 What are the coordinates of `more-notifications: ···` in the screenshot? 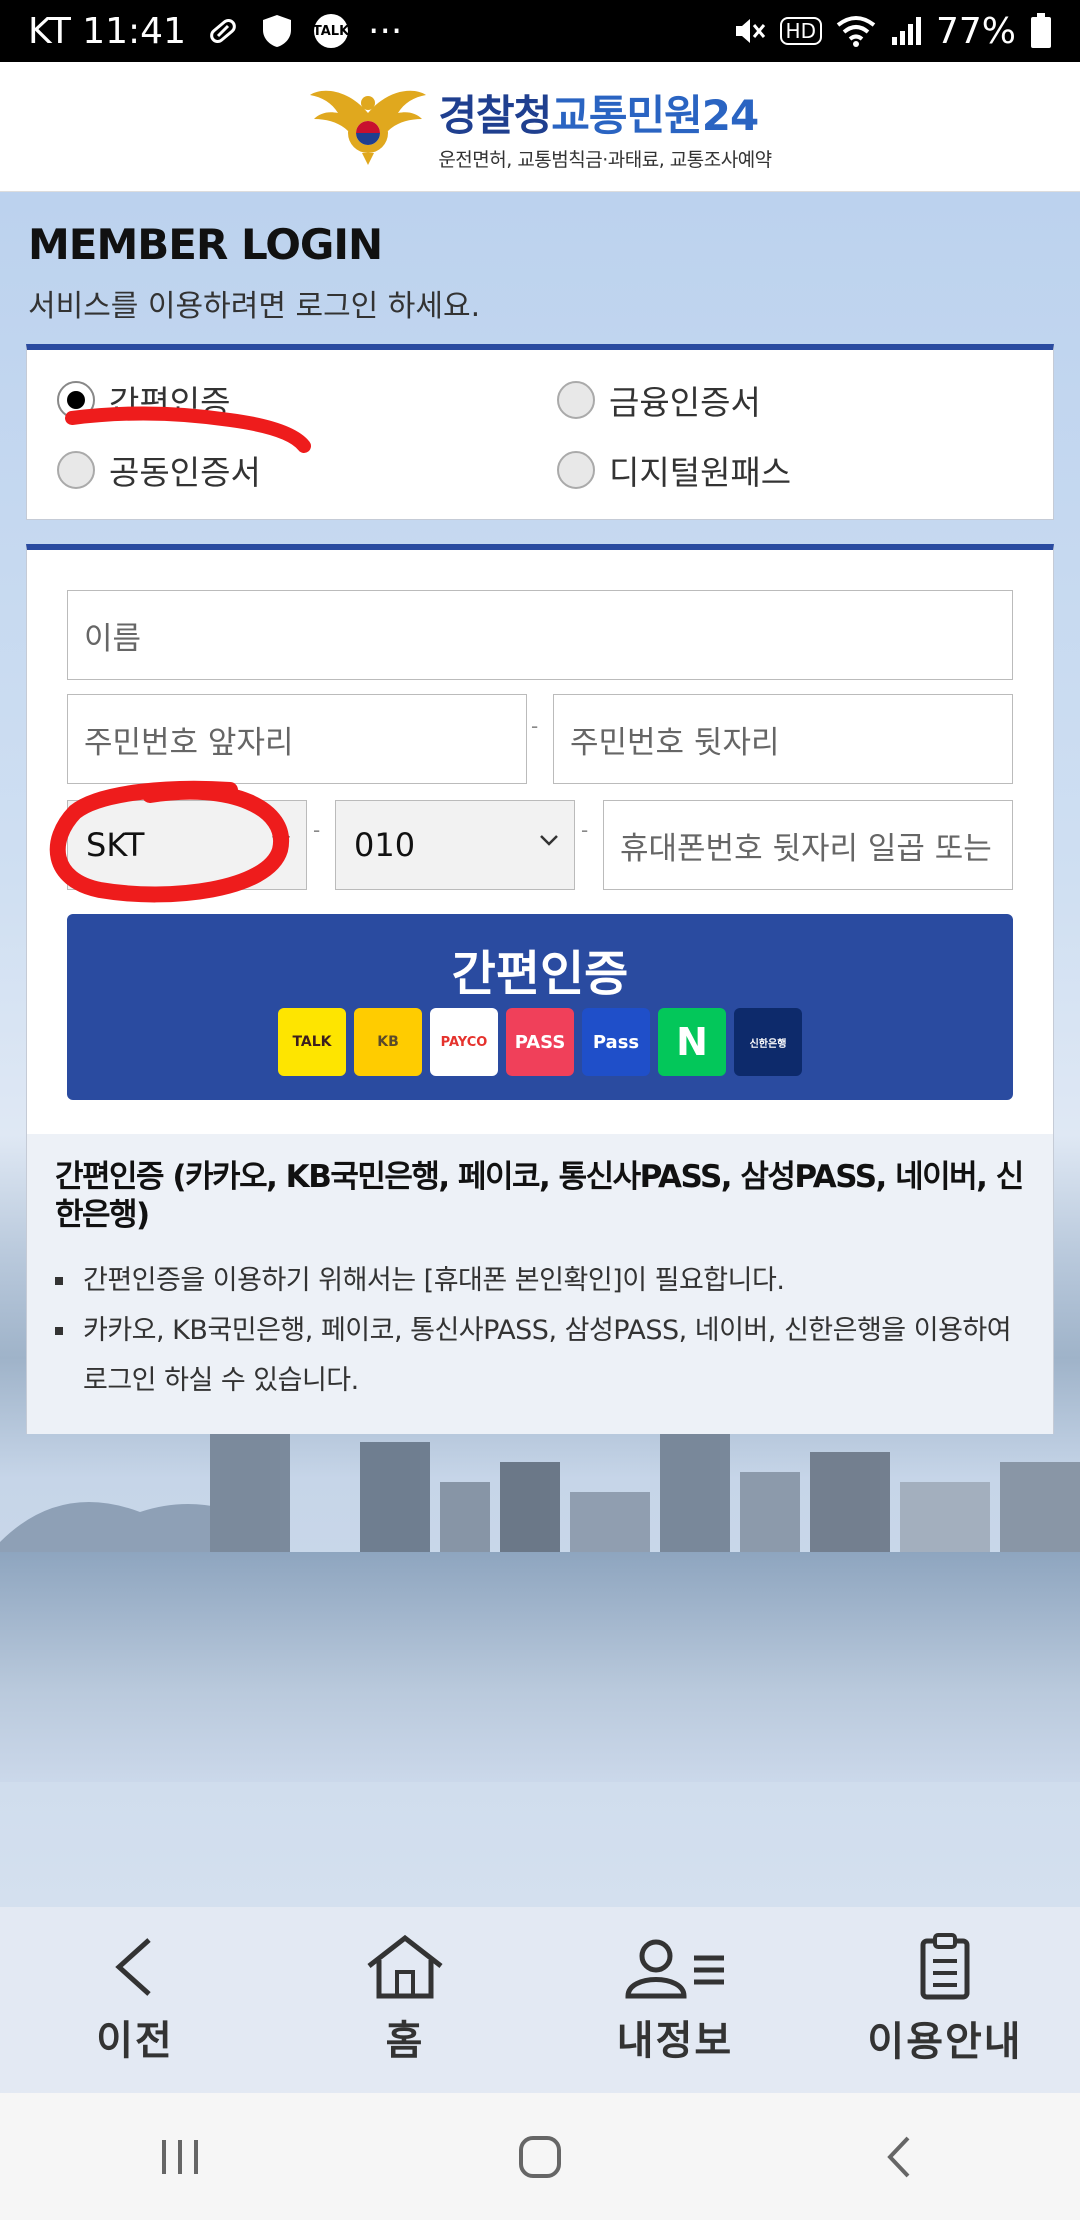 It's located at (385, 31).